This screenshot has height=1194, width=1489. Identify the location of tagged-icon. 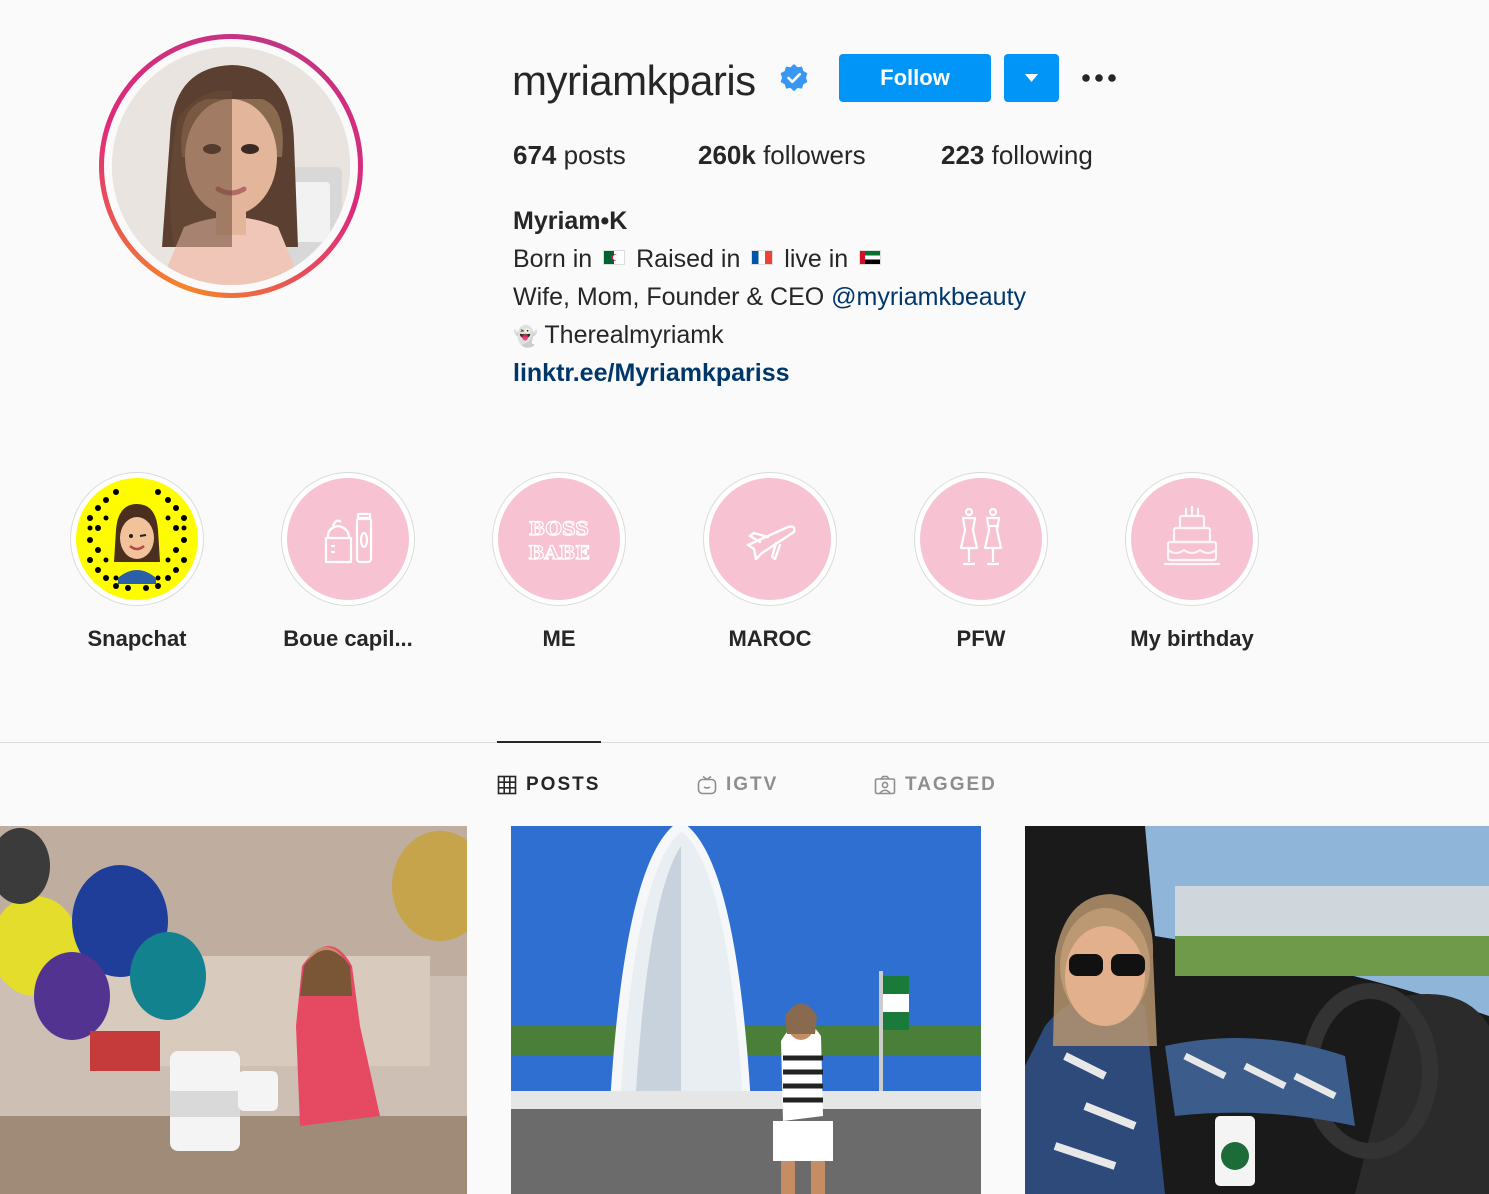
(885, 785).